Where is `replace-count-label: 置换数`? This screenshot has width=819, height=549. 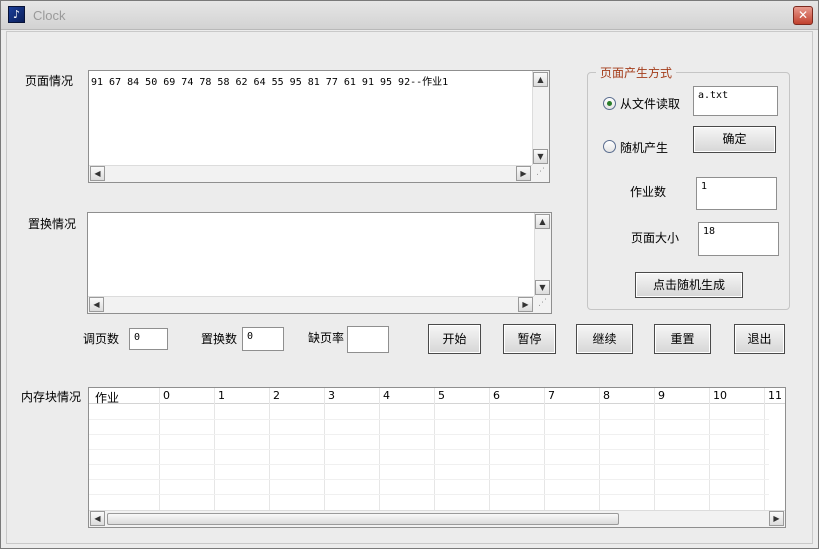
replace-count-label: 置换数 is located at coordinates (219, 339).